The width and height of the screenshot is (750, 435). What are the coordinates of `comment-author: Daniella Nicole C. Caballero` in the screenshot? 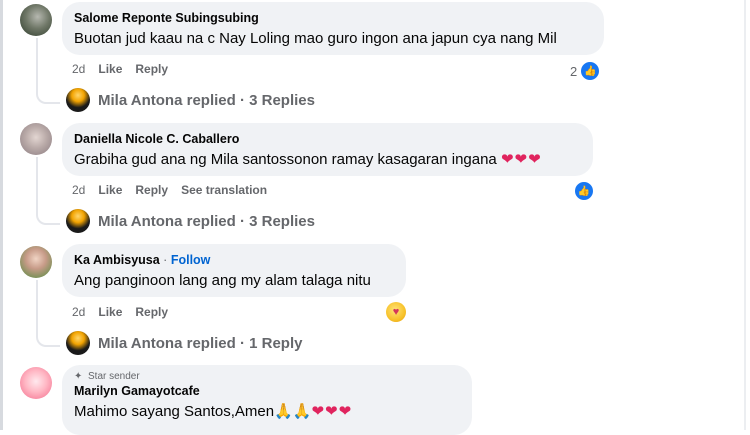 It's located at (327, 139).